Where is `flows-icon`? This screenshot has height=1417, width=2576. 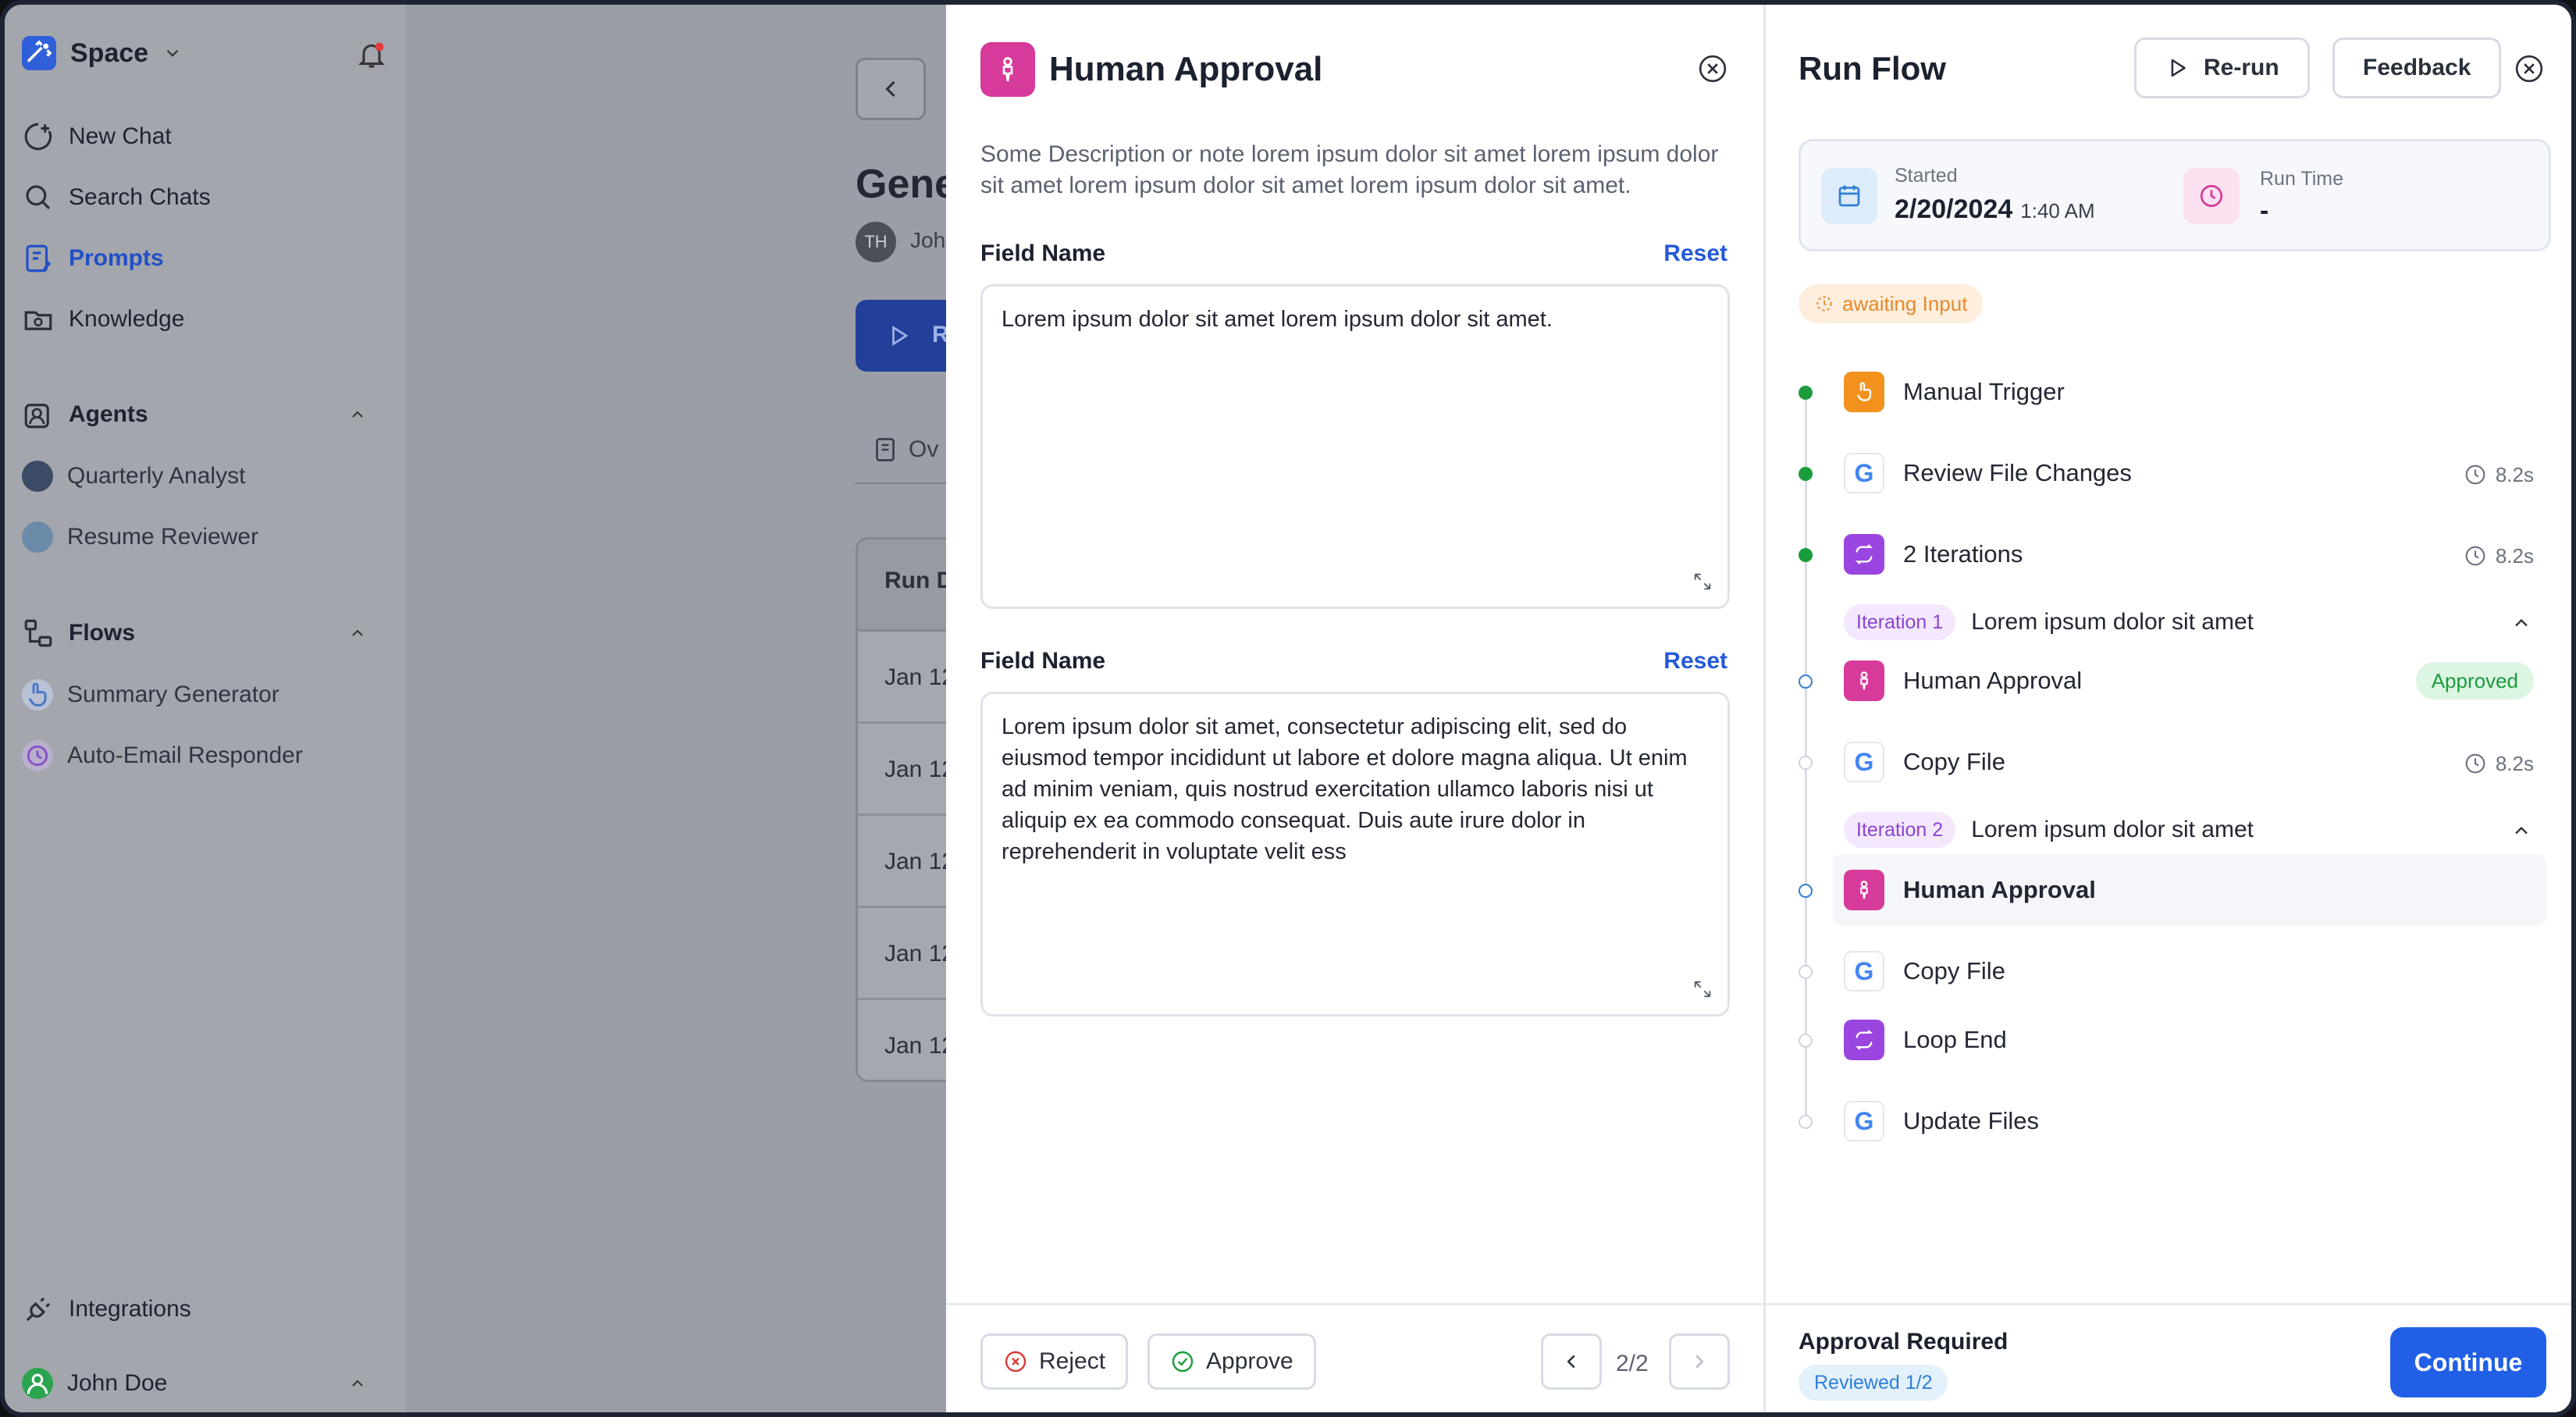 flows-icon is located at coordinates (38, 633).